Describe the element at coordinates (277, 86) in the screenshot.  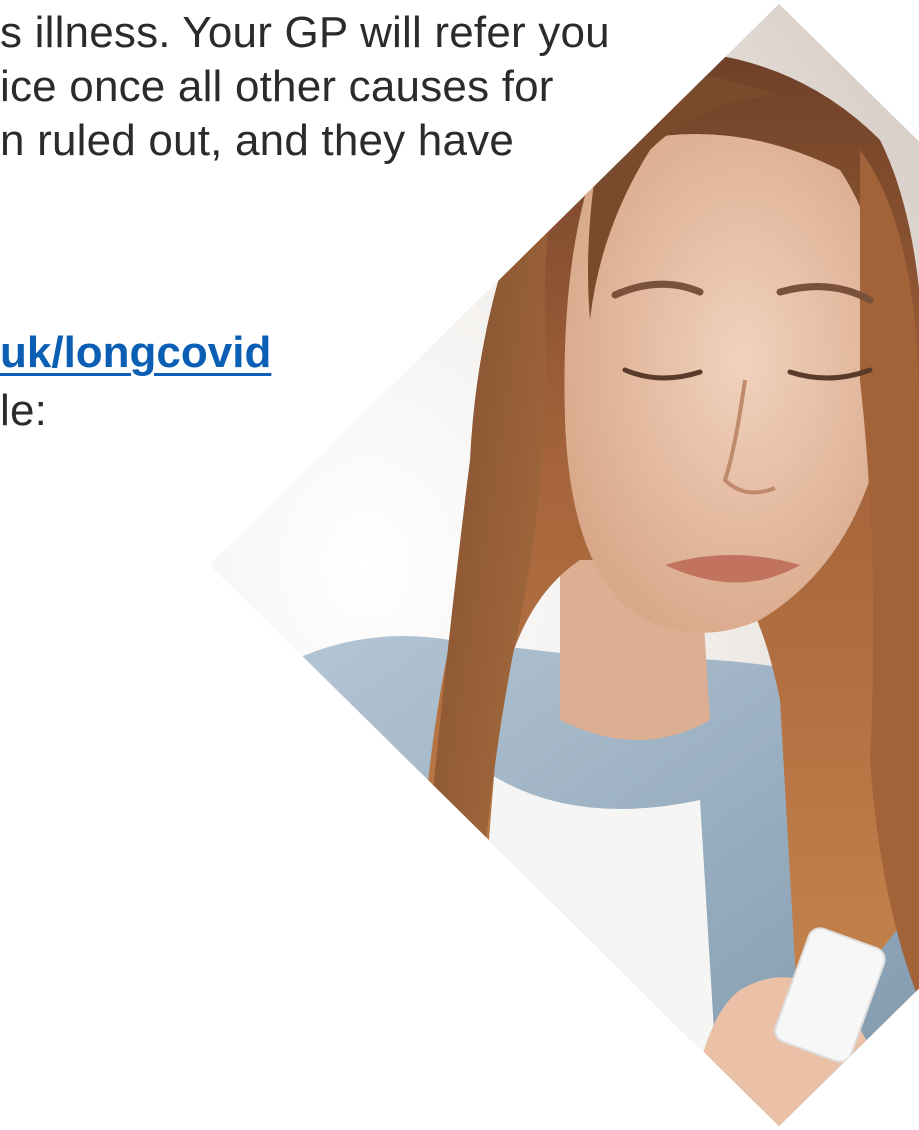
I see `paragraph-line-2: ice once all other causes for` at that location.